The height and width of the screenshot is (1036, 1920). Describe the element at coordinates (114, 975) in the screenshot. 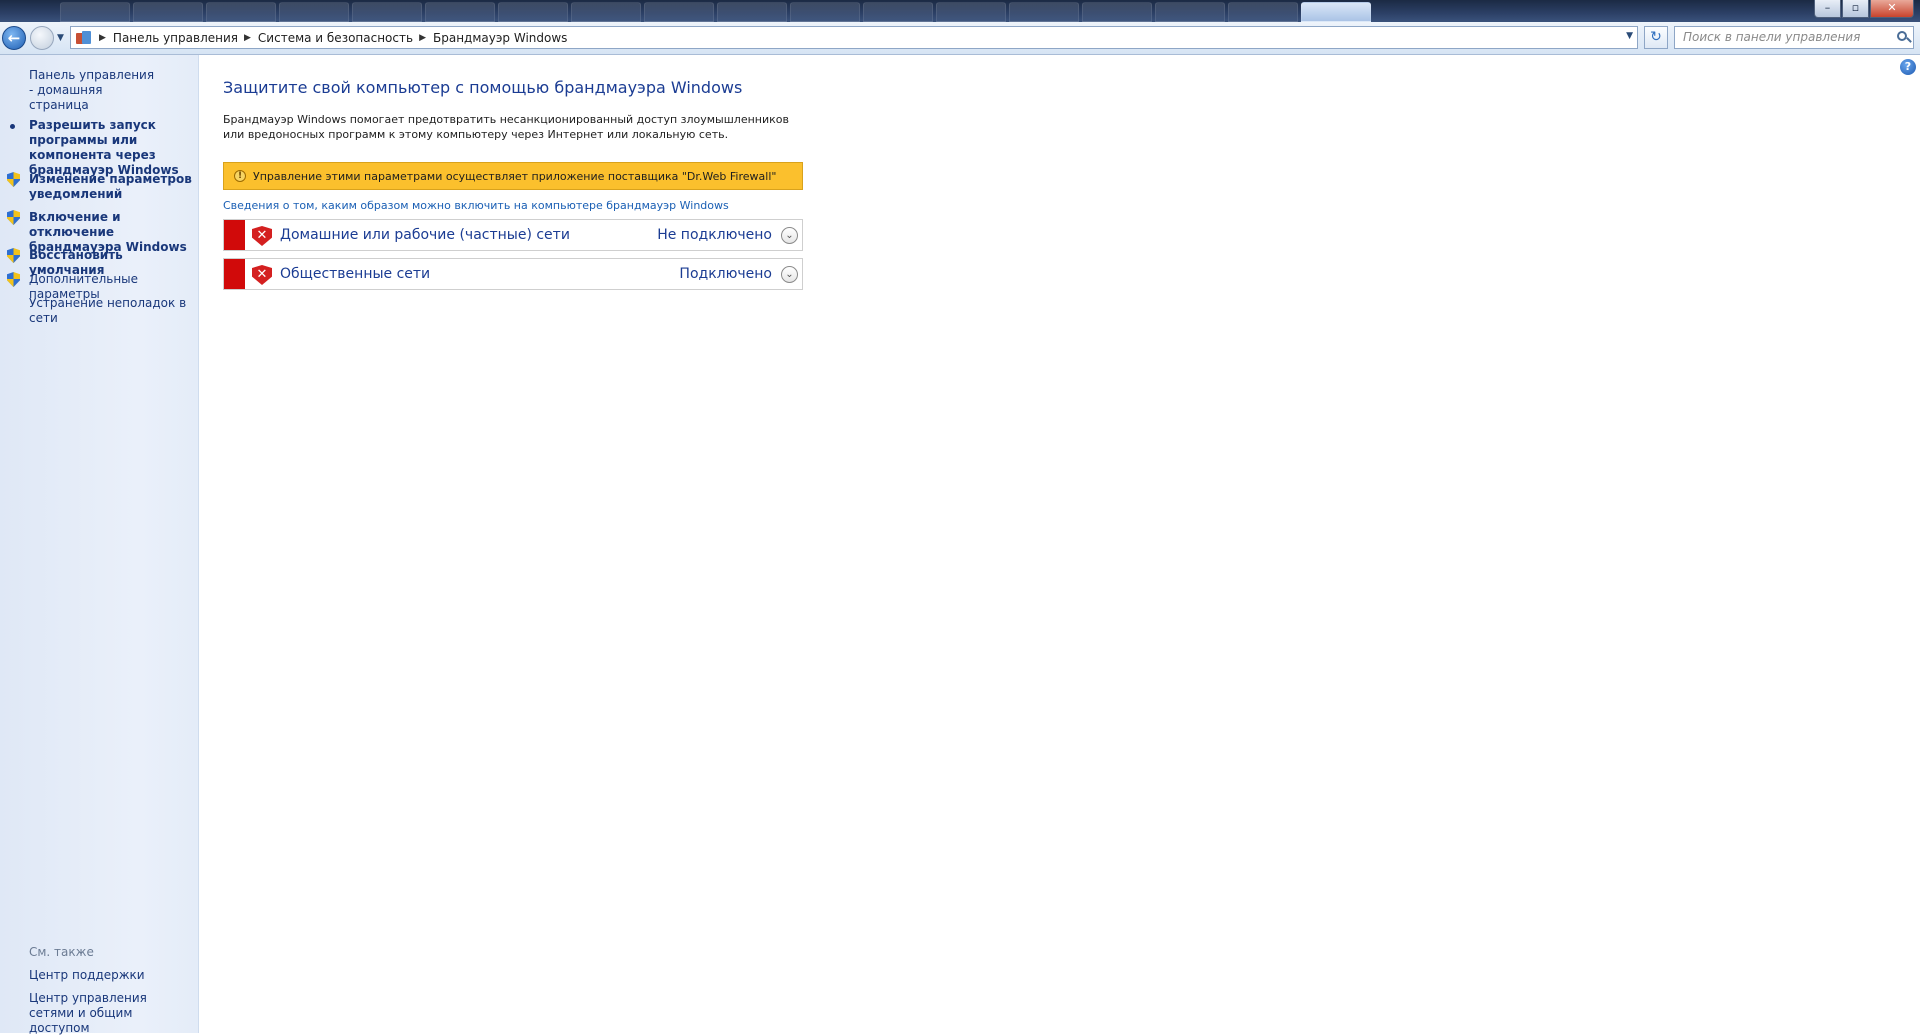

I see `see-also-action-center: Центр поддержки` at that location.